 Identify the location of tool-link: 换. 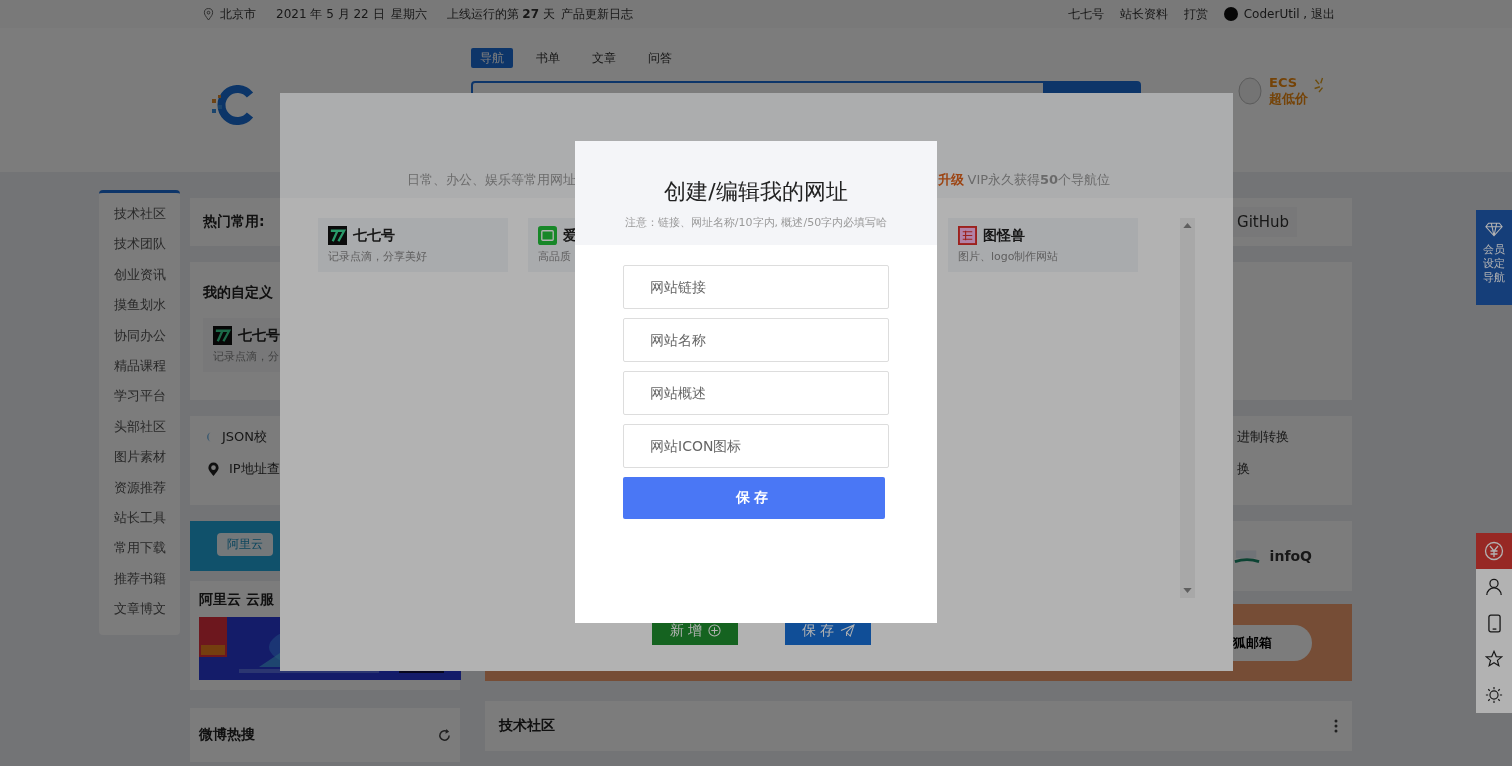
(1286, 469).